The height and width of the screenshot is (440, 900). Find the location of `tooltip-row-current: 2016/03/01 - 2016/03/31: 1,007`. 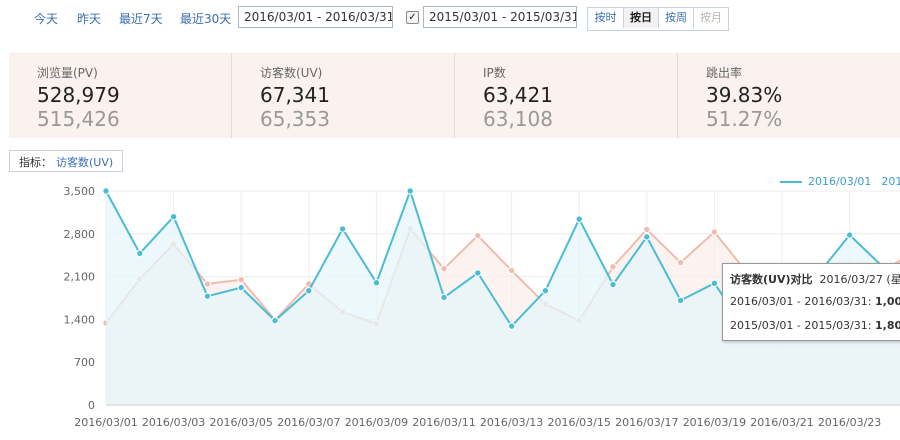

tooltip-row-current: 2016/03/01 - 2016/03/31: 1,007 is located at coordinates (815, 301).